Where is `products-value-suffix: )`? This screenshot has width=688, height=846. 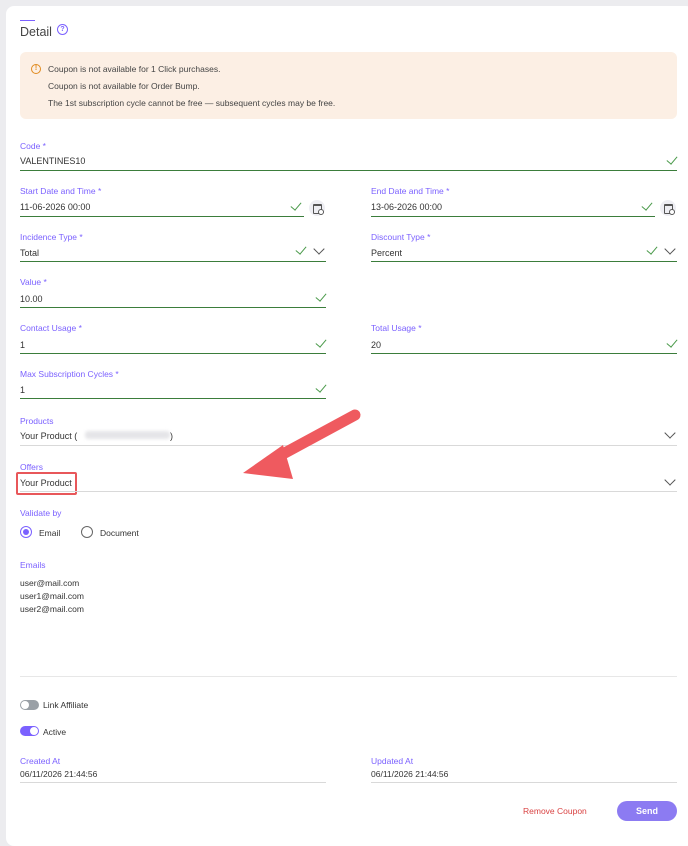
products-value-suffix: ) is located at coordinates (171, 436).